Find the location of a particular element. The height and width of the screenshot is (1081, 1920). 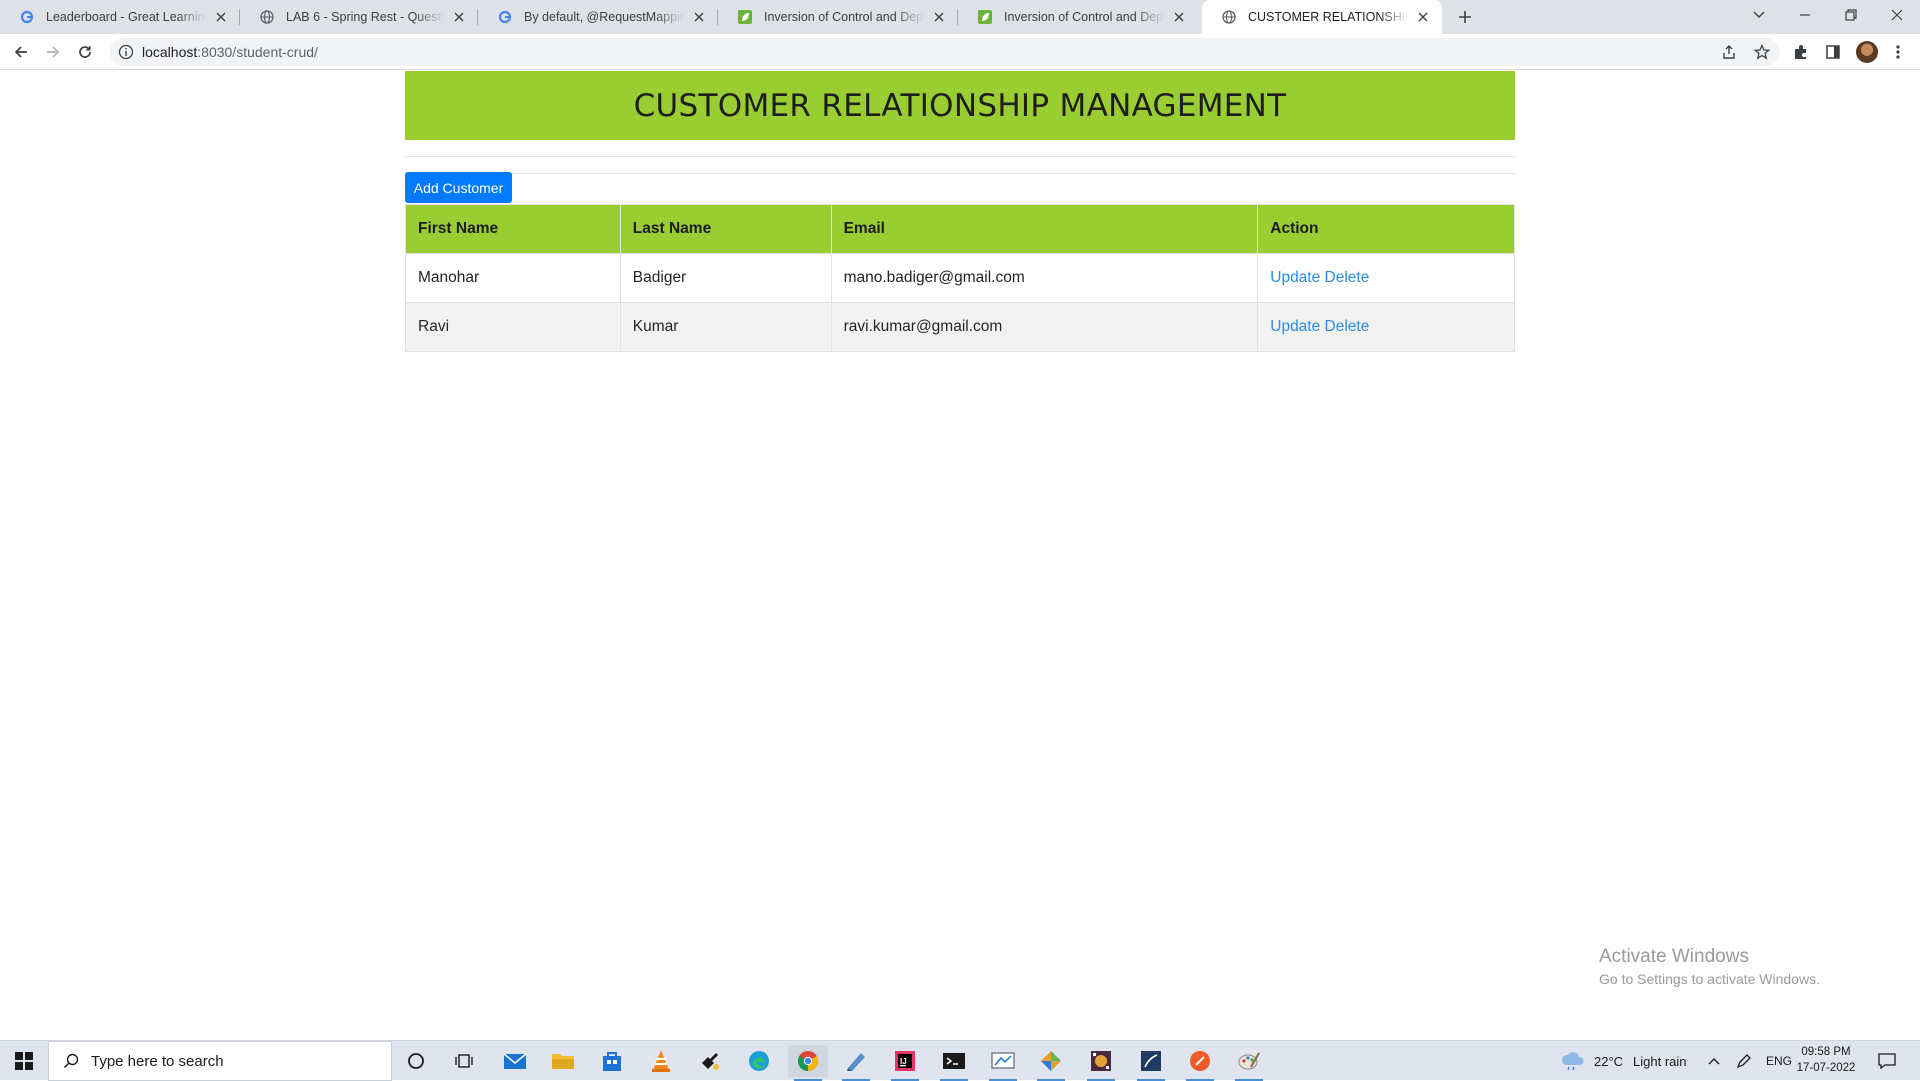

pen-workspace-button is located at coordinates (1744, 1061).